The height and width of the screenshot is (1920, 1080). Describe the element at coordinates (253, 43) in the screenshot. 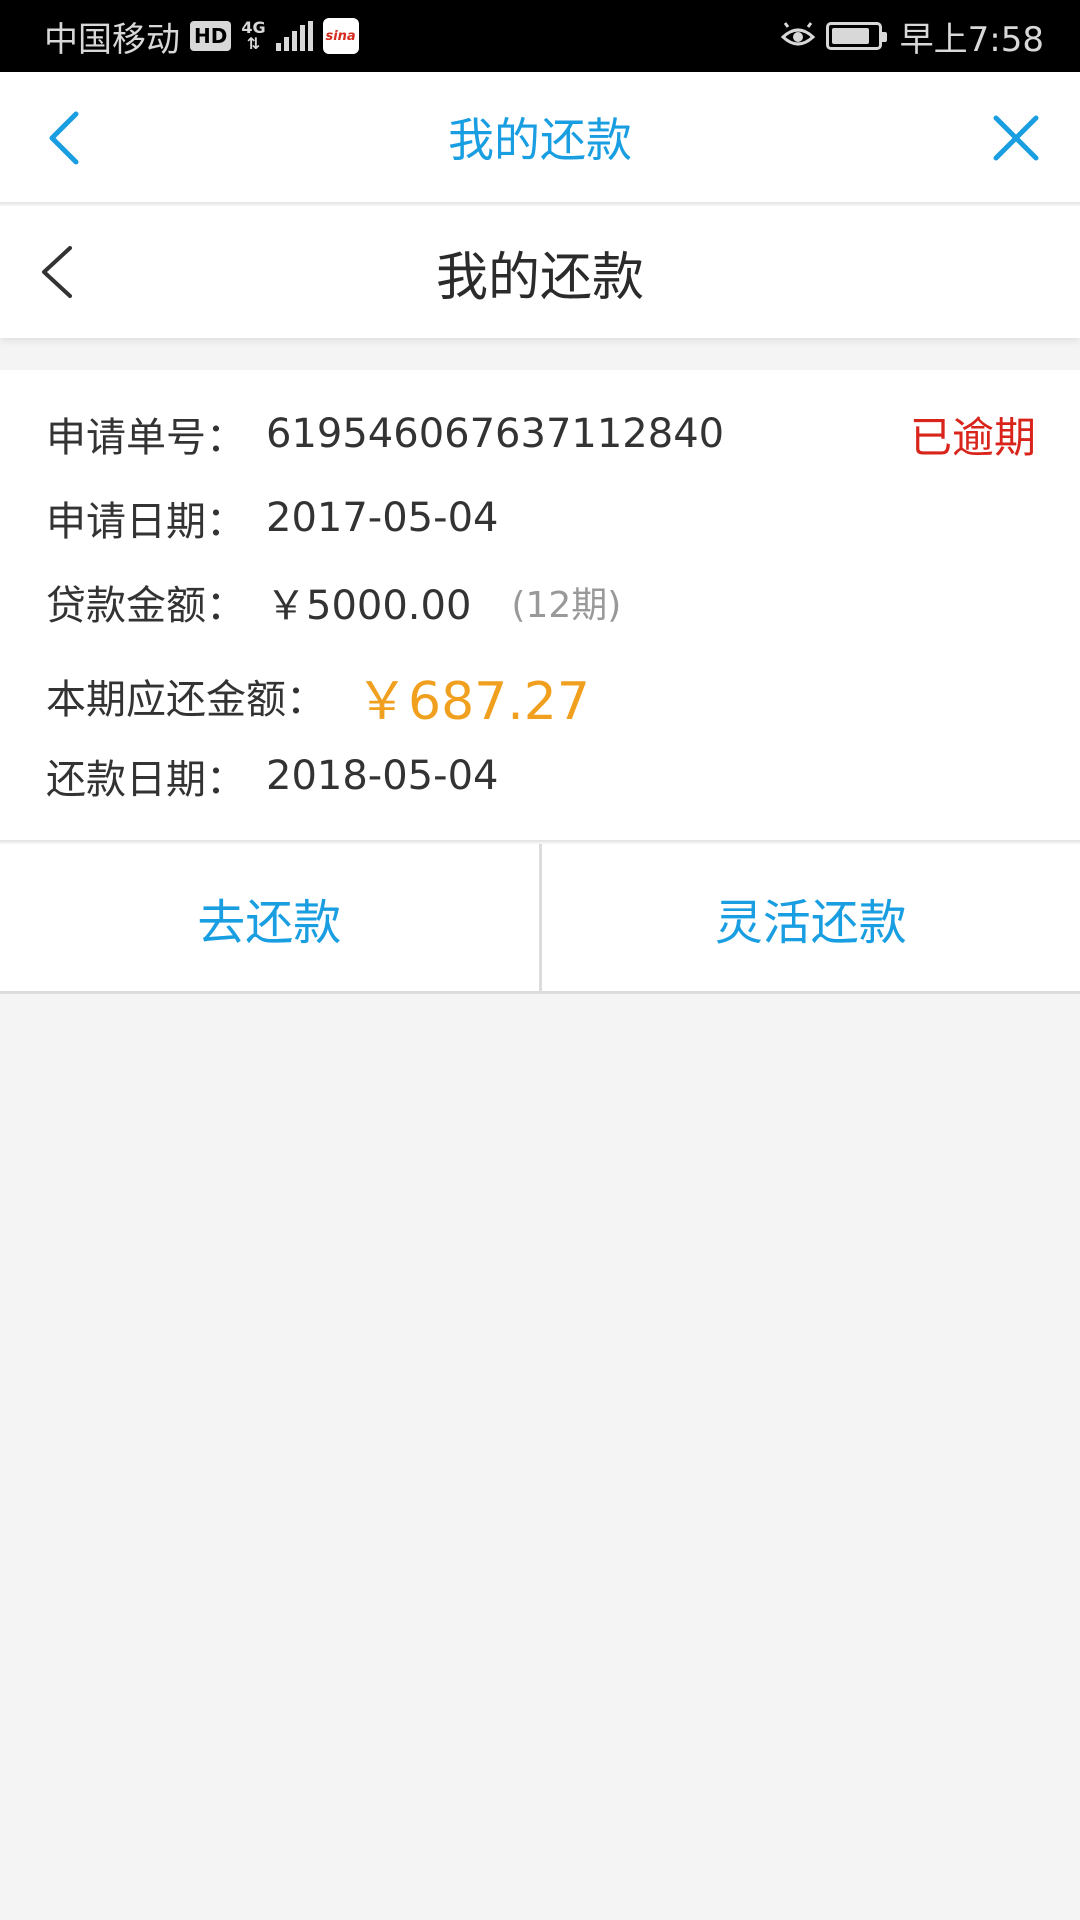

I see `network-arrows-icon: ⇅` at that location.